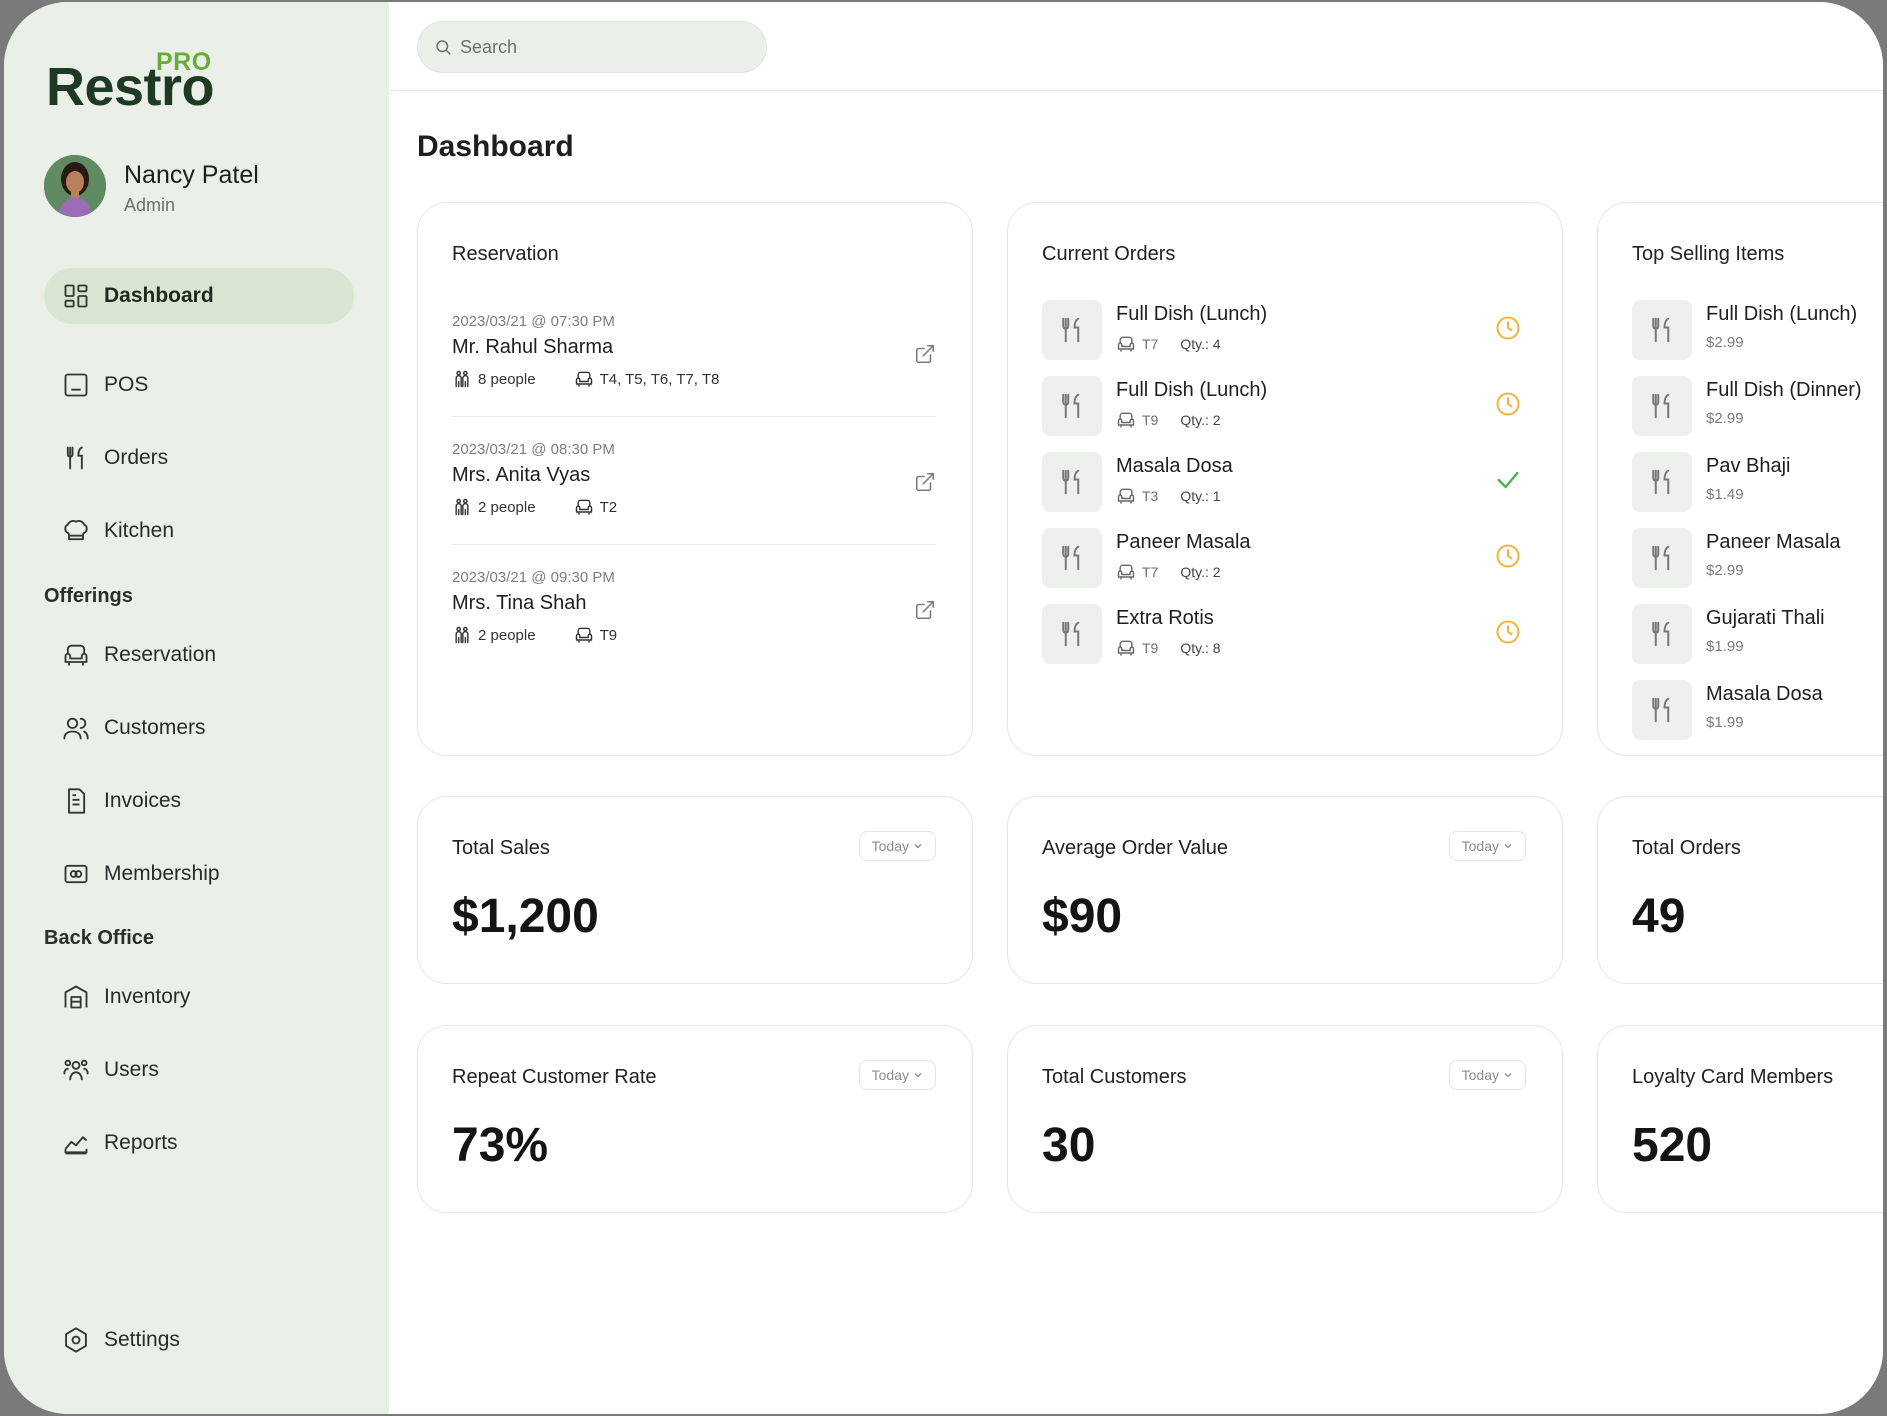 The image size is (1887, 1416). Describe the element at coordinates (1765, 618) in the screenshot. I see `item-name: Gujarati Thali` at that location.